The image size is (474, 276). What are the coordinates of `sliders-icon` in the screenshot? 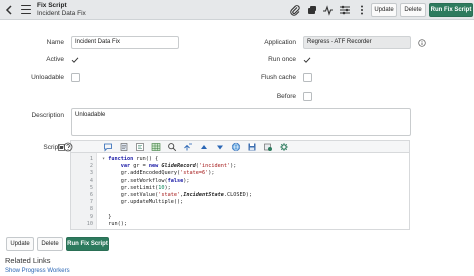 It's located at (345, 10).